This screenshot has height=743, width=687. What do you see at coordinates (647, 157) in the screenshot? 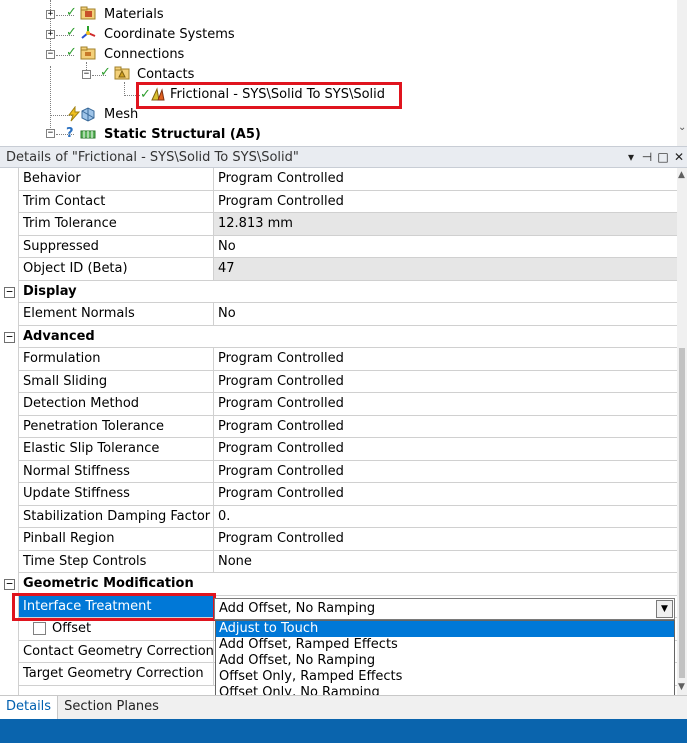
I see `pin-icon: ⊣` at bounding box center [647, 157].